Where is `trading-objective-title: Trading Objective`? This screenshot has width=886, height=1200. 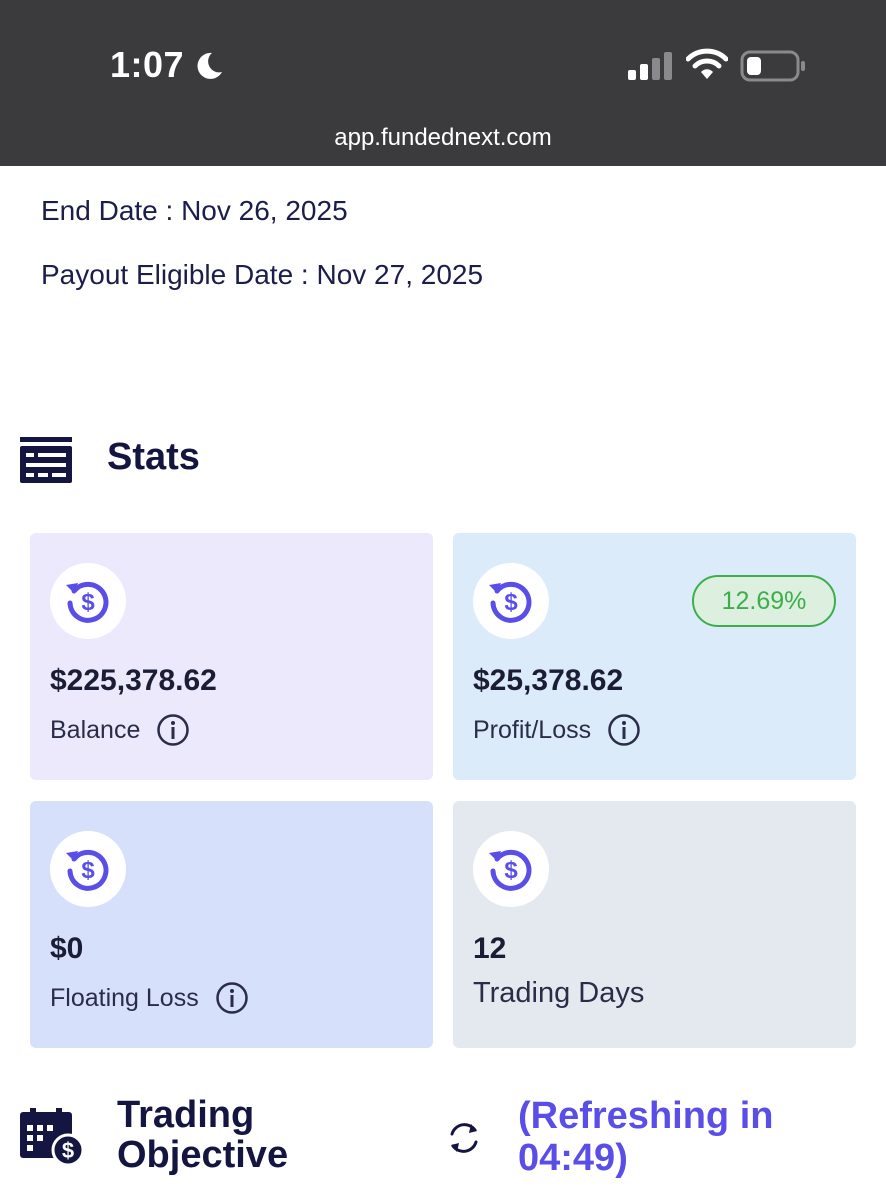
trading-objective-title: Trading Objective is located at coordinates (202, 1135).